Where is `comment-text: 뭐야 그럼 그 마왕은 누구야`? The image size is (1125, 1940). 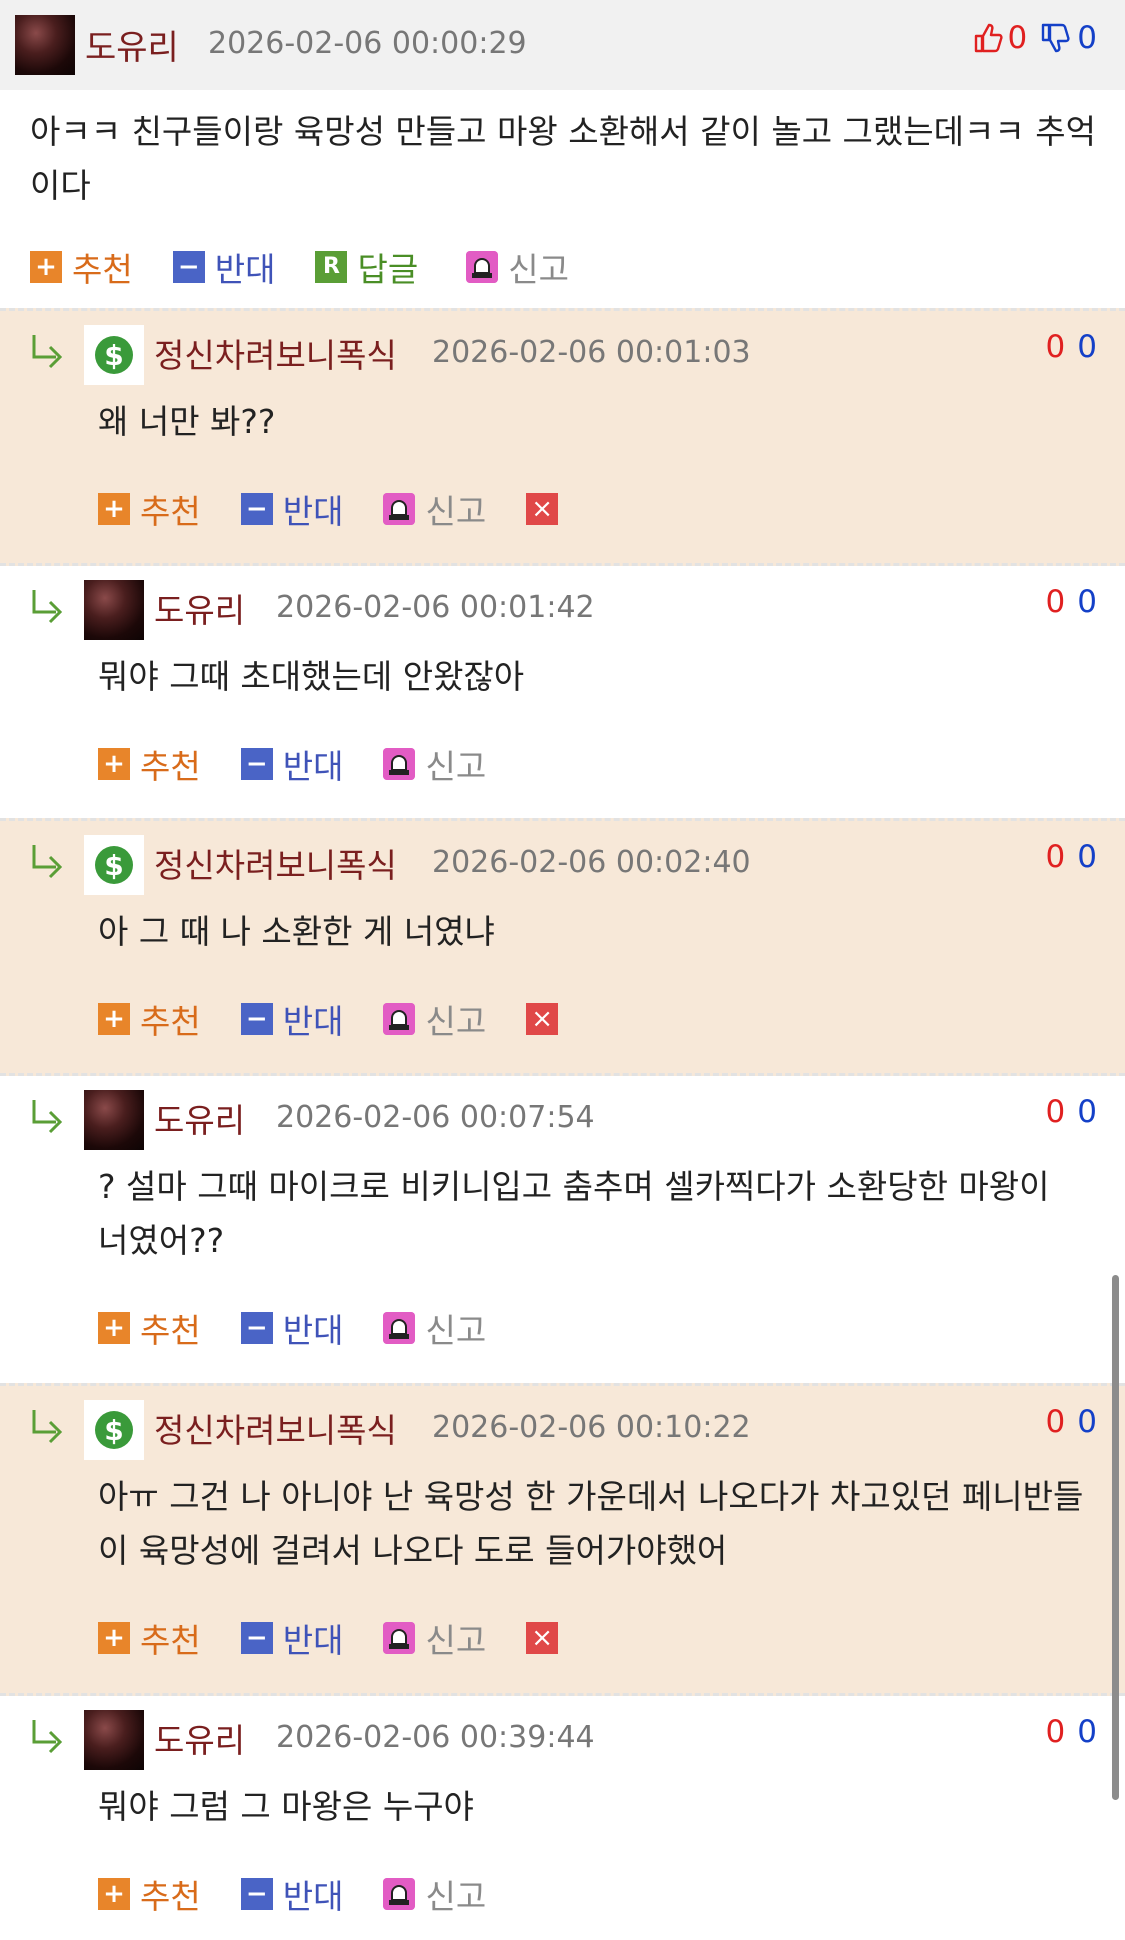
comment-text: 뭐야 그럼 그 마왕은 누구야 is located at coordinates (286, 1806).